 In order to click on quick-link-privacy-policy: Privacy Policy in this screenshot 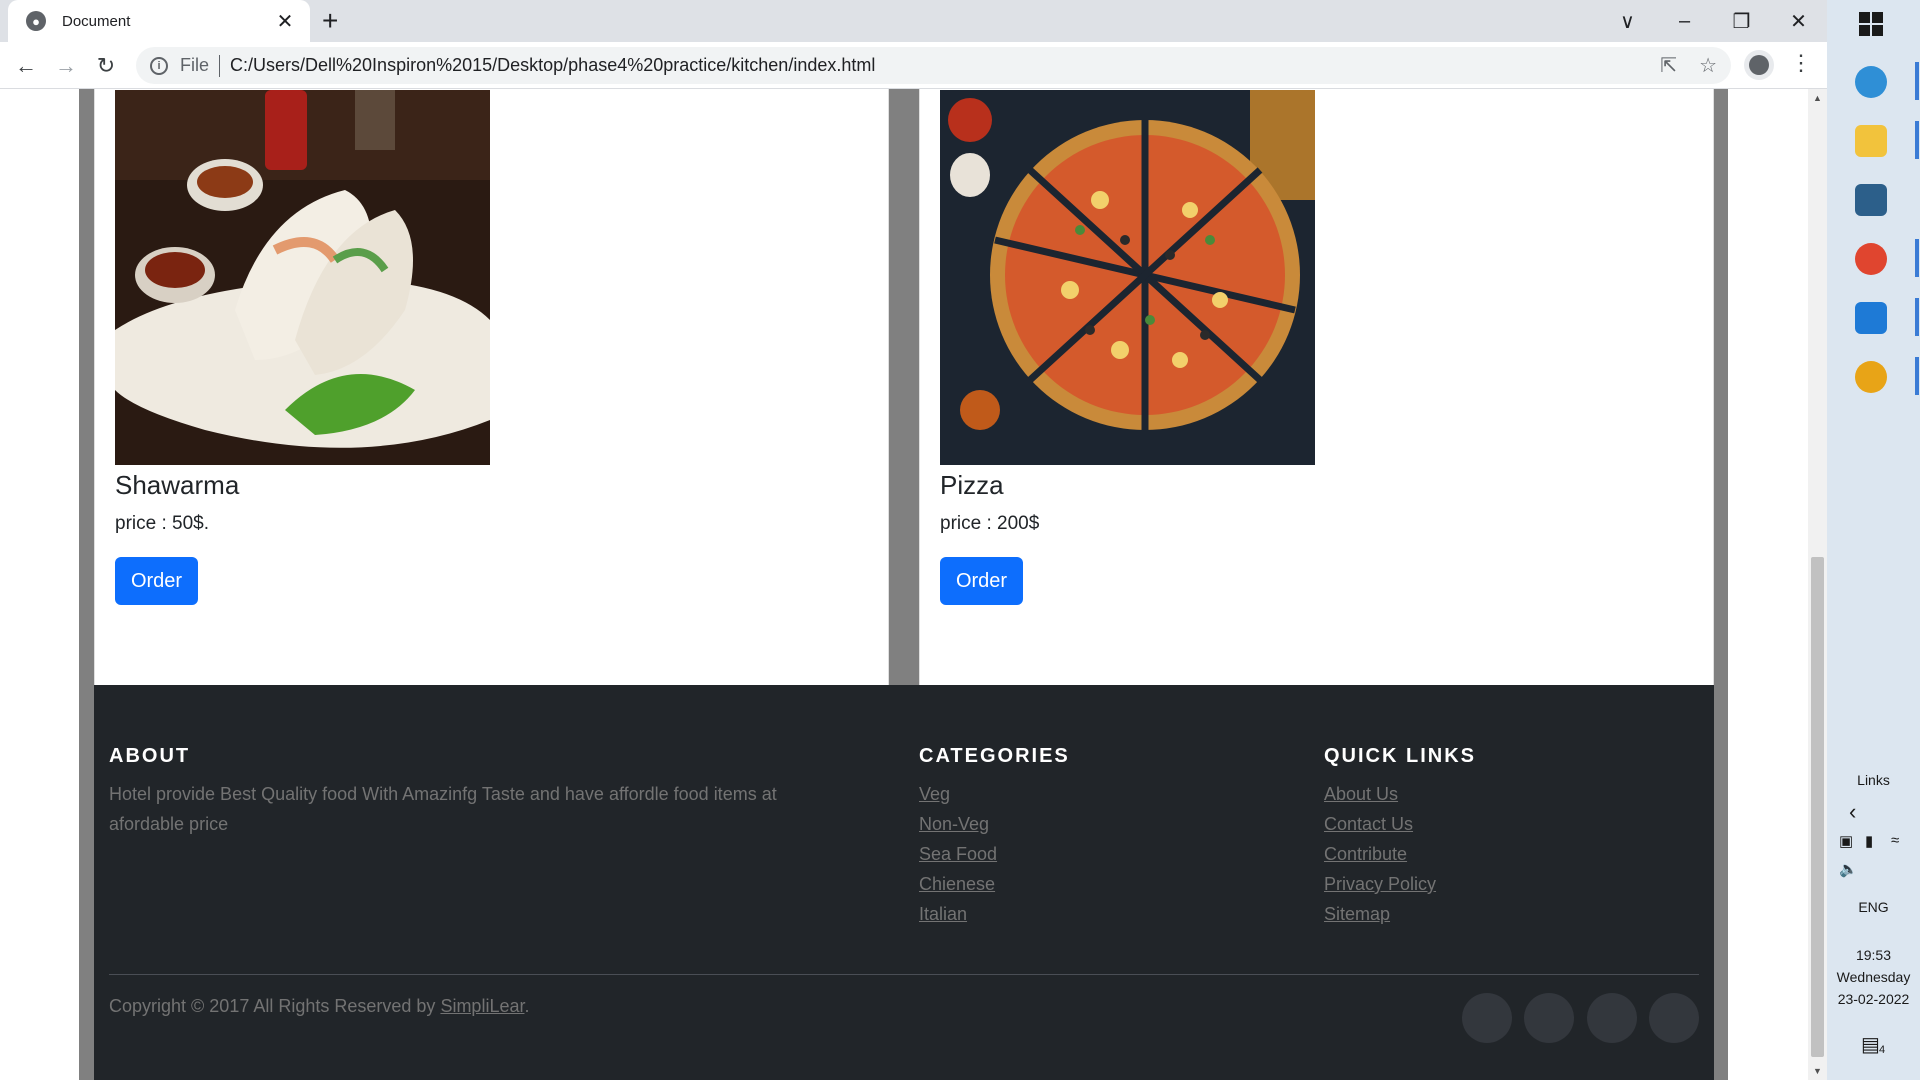, I will do `click(1380, 884)`.